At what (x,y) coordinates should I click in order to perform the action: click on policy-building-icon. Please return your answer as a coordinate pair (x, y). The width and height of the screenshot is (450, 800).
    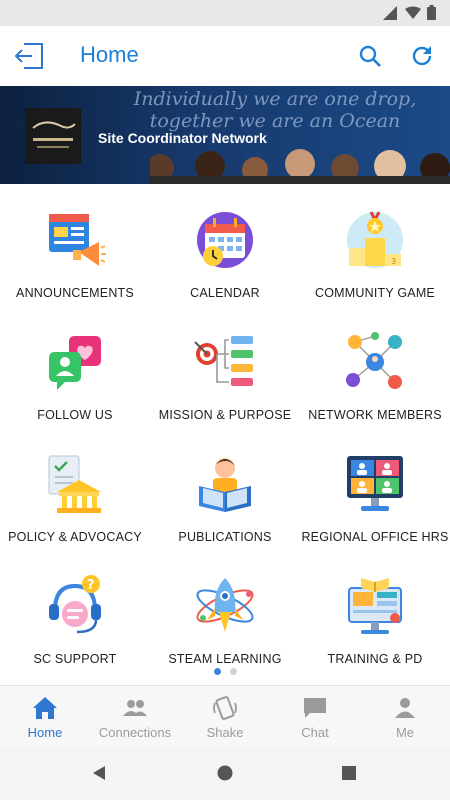
    Looking at the image, I should click on (74, 484).